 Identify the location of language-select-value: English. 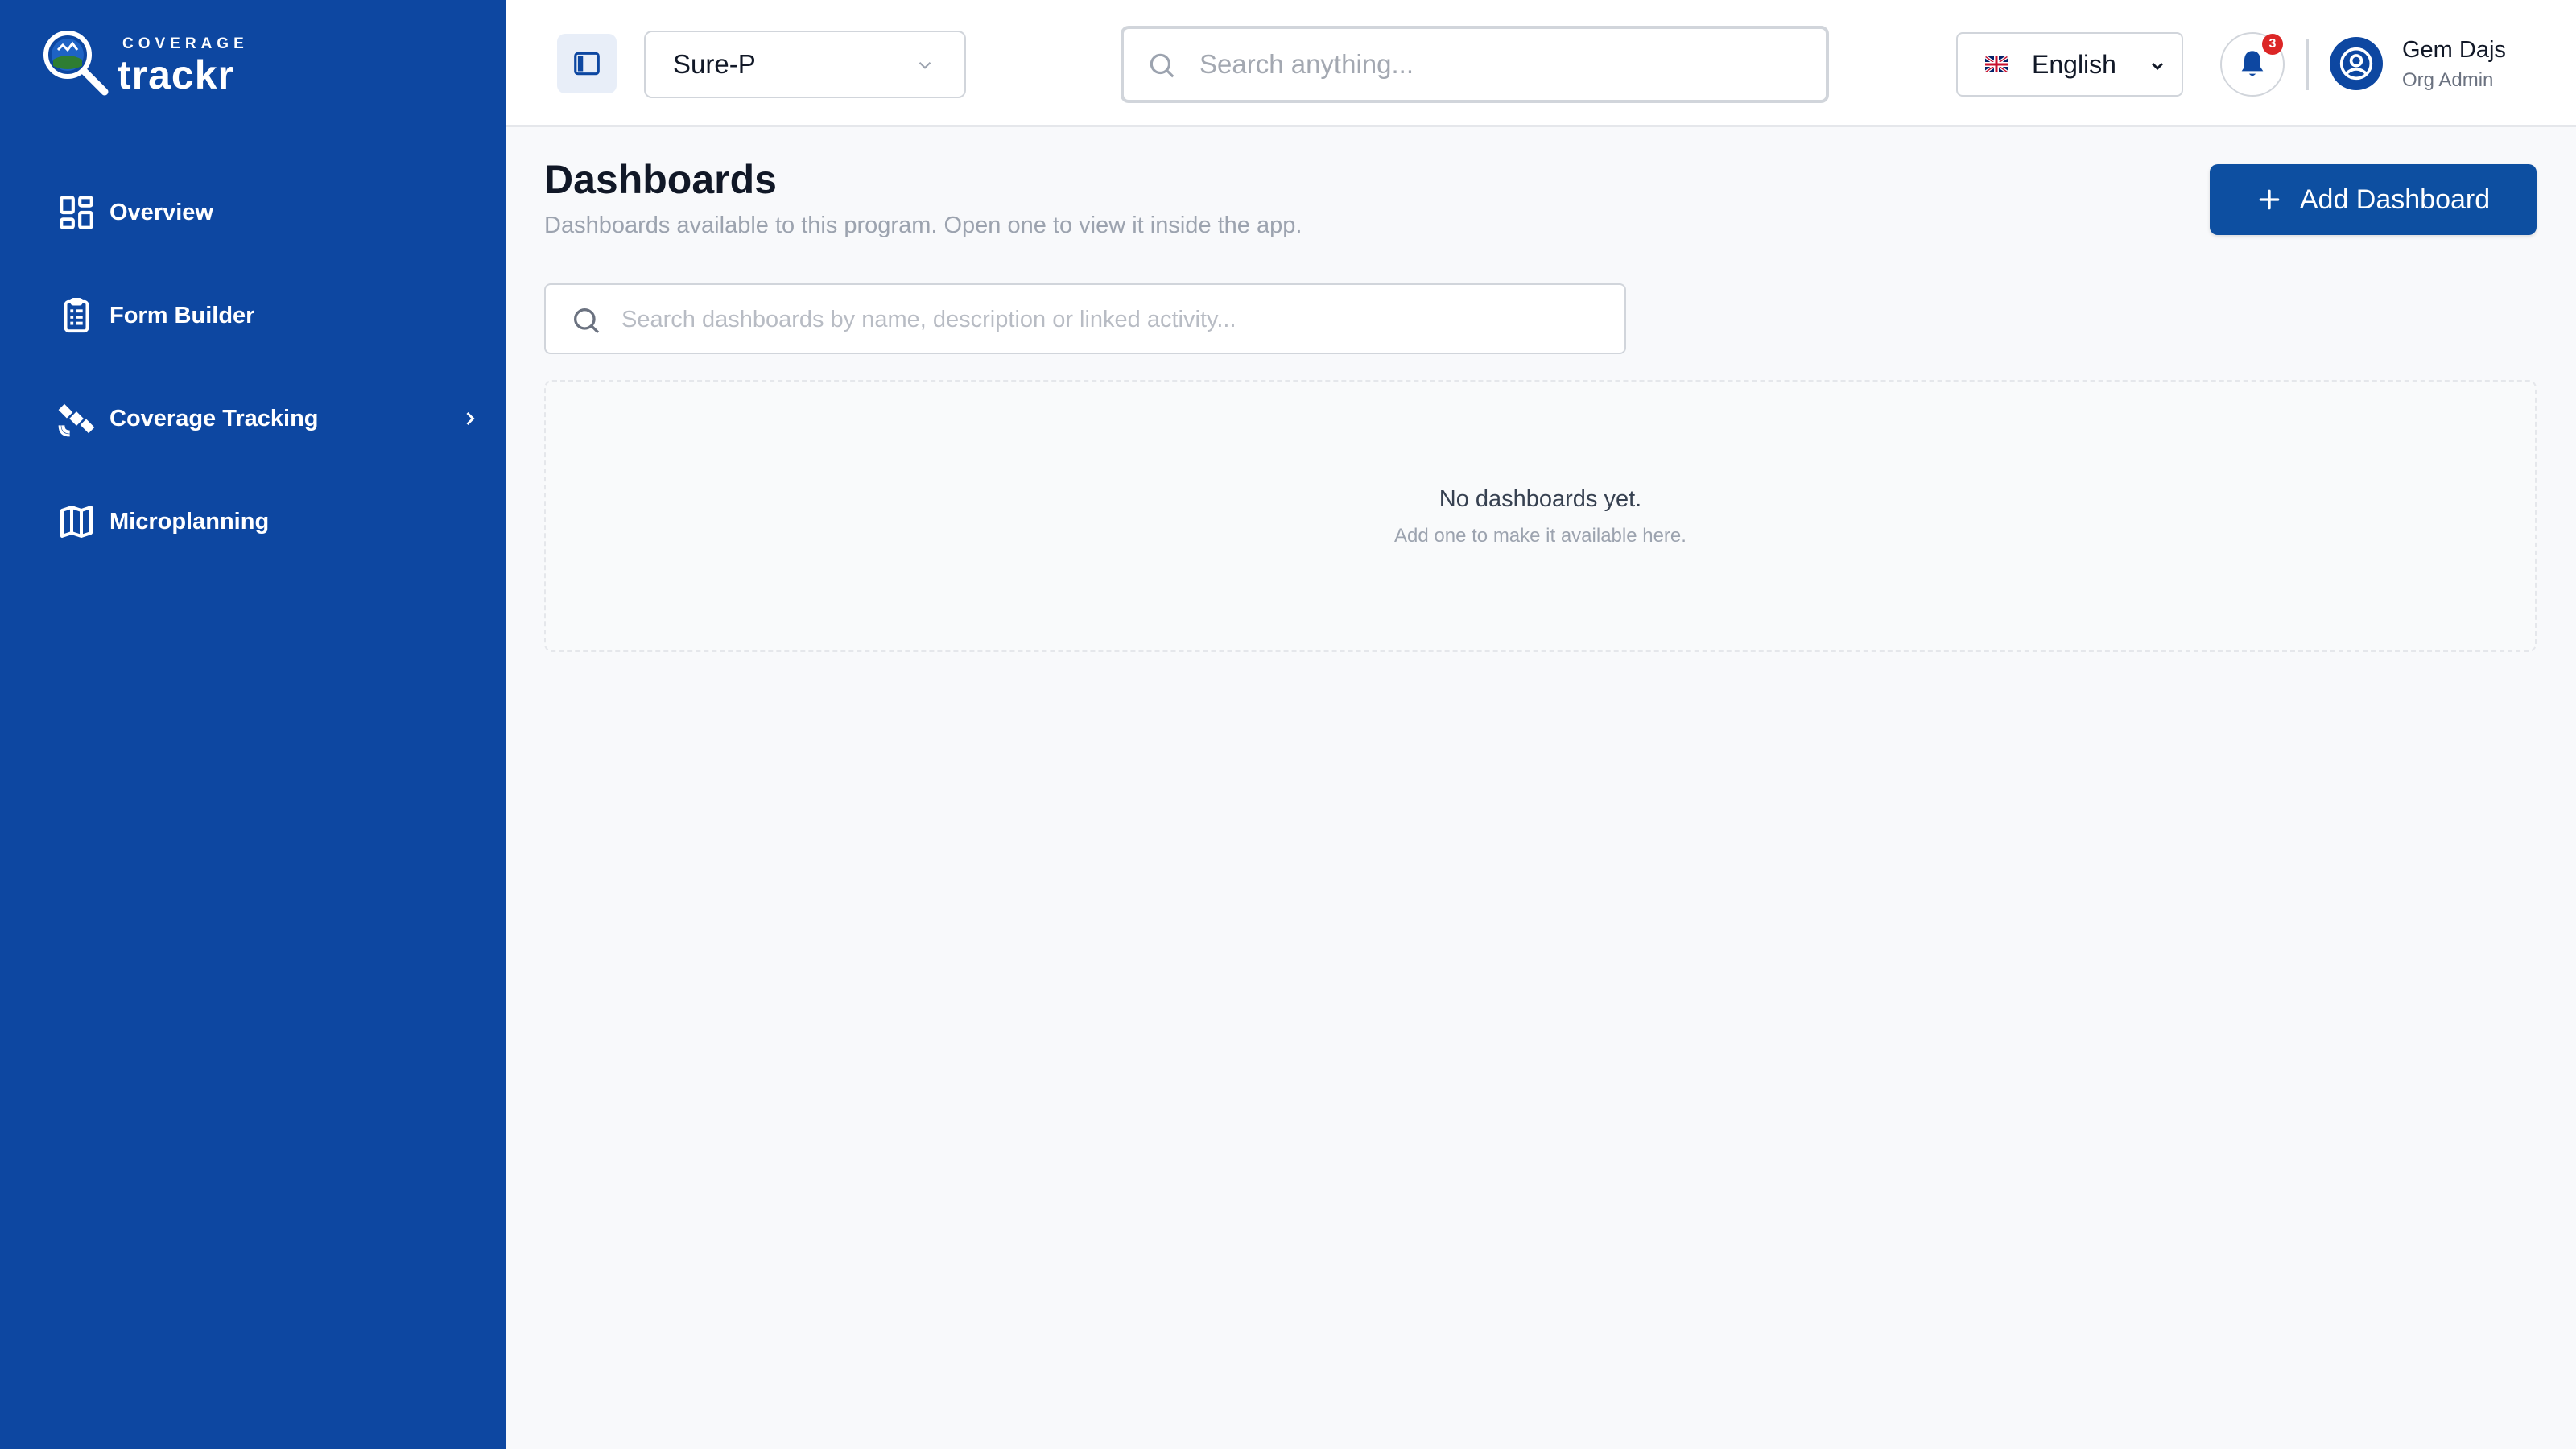
(2074, 64).